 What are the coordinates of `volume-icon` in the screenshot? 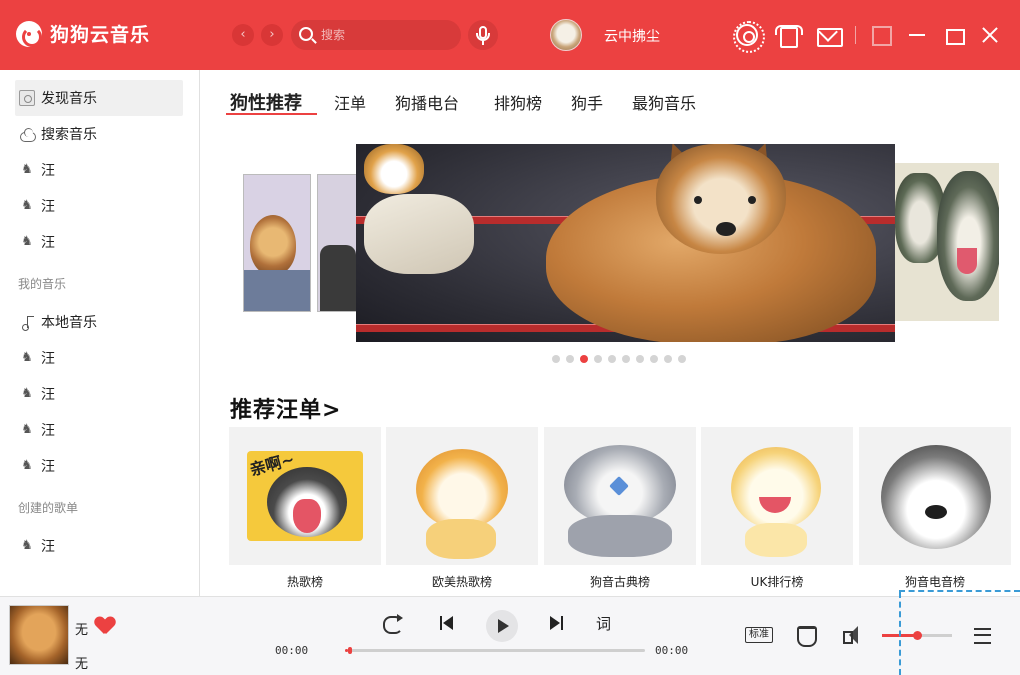 It's located at (851, 636).